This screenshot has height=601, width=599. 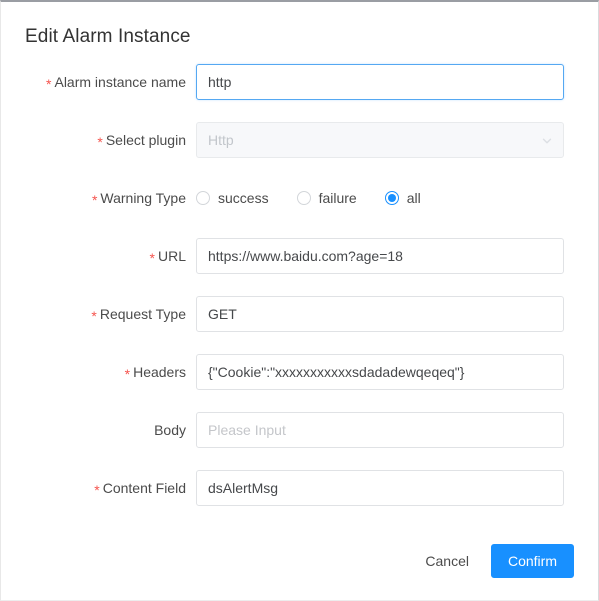 I want to click on label-headers: * Headers, so click(x=98, y=372).